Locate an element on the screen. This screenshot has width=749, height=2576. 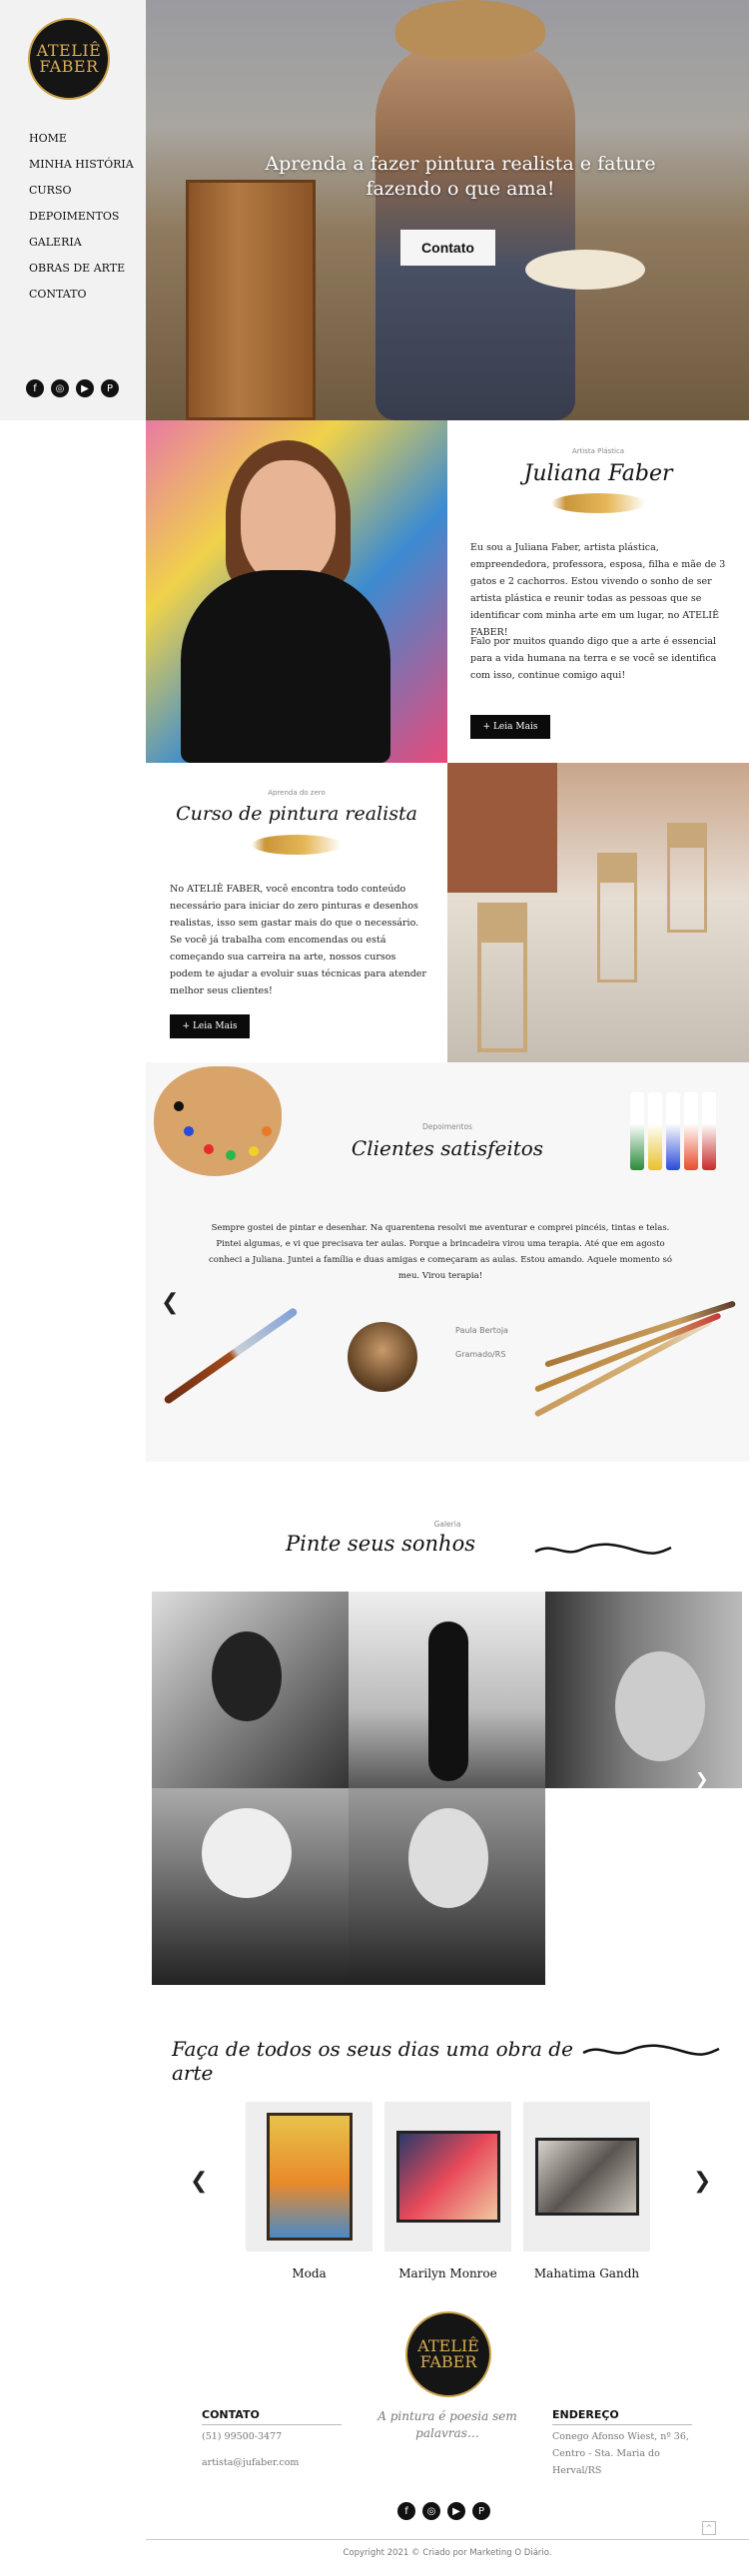
work-card-gandhi is located at coordinates (586, 2177).